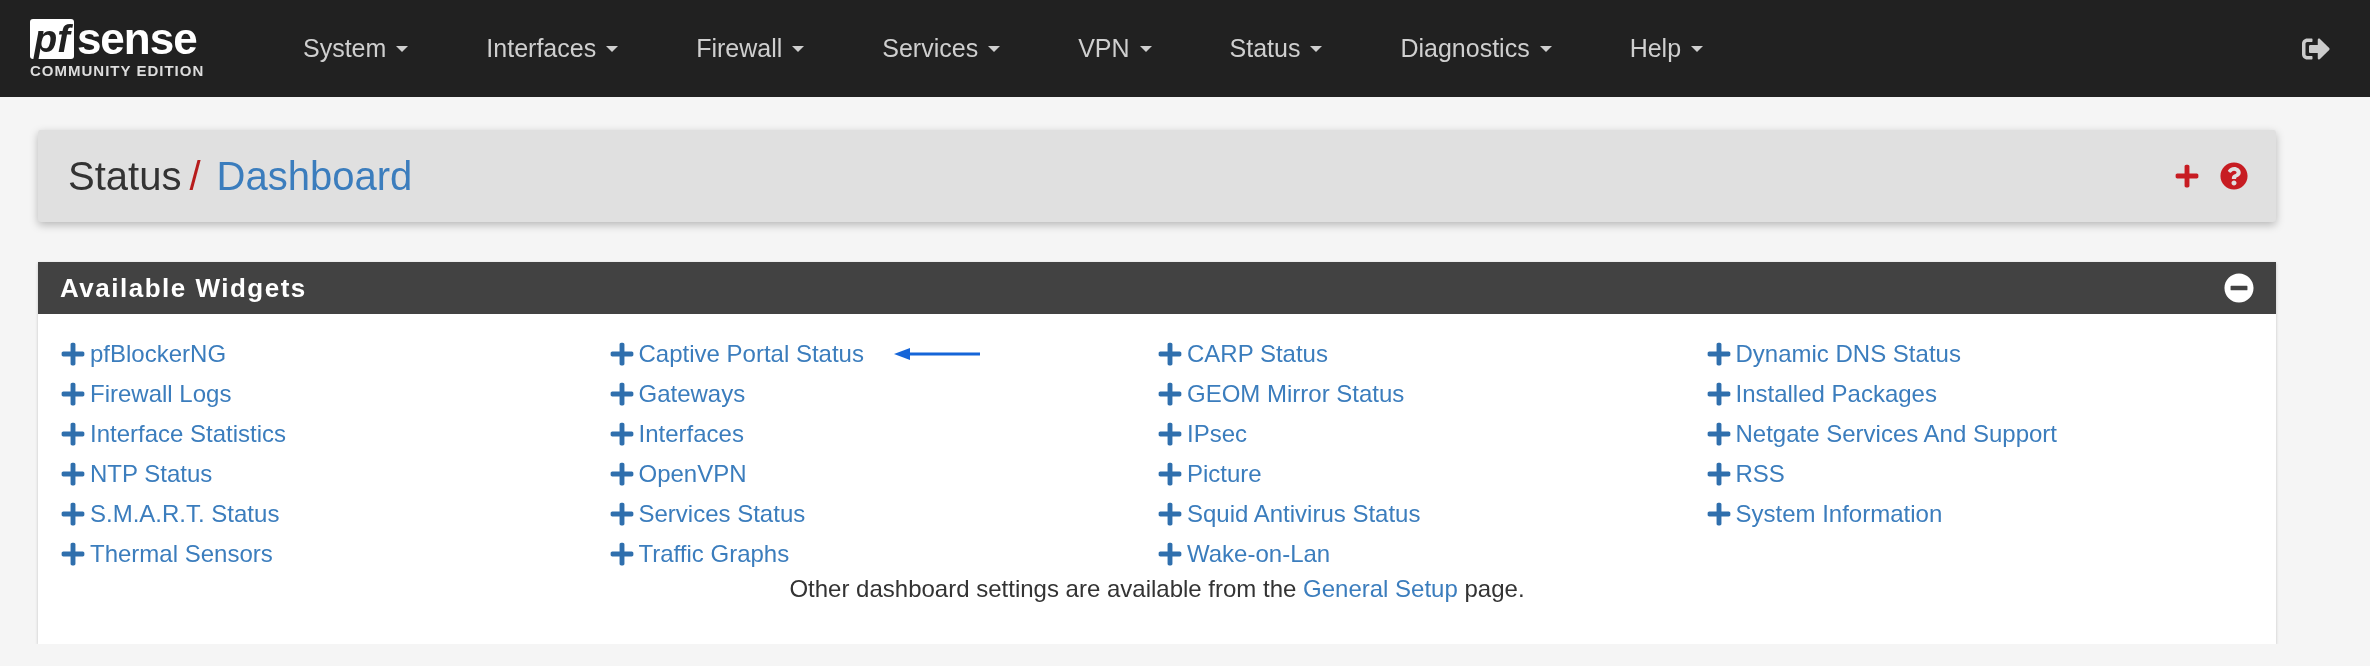 The width and height of the screenshot is (2370, 666). What do you see at coordinates (356, 48) in the screenshot?
I see `nav-menu-item: System` at bounding box center [356, 48].